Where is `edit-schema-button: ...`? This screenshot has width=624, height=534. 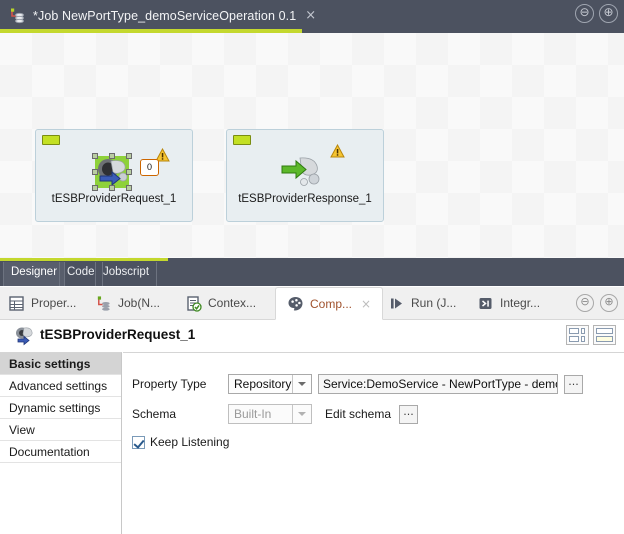 edit-schema-button: ... is located at coordinates (409, 414).